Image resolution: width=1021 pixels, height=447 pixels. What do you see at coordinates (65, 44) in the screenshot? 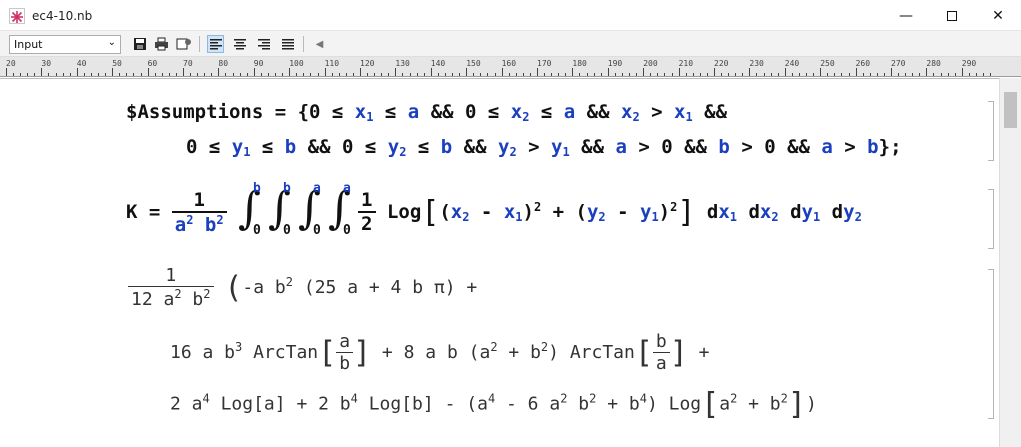
I see `cell-style-select: Input ⌄` at bounding box center [65, 44].